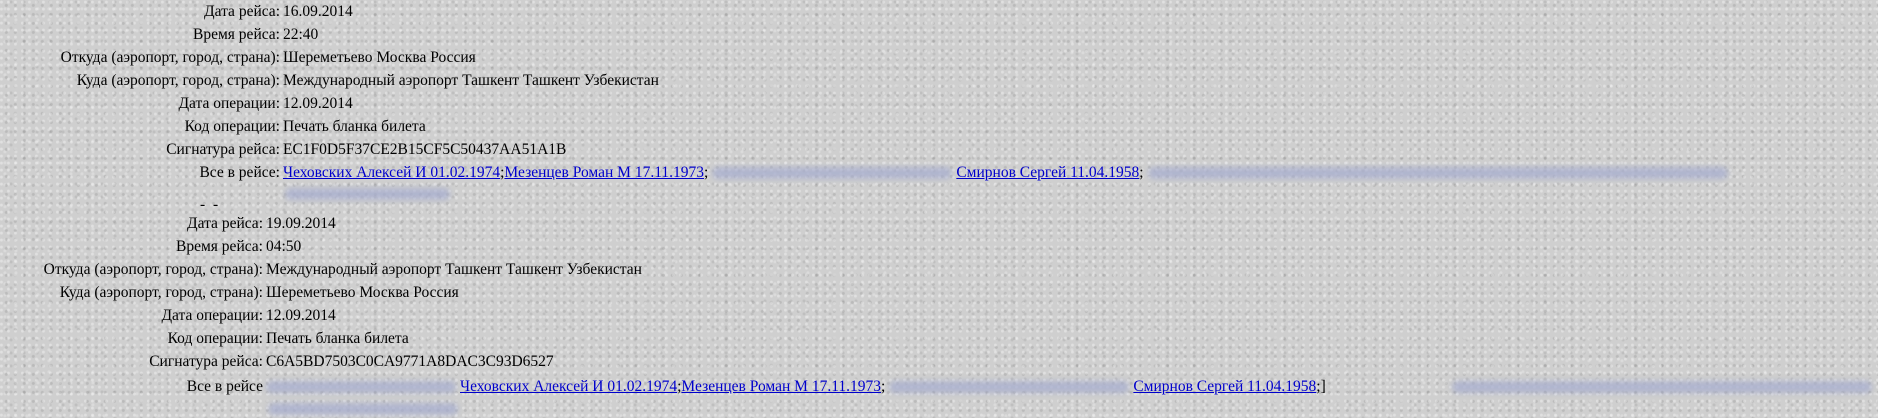 The image size is (1878, 418). Describe the element at coordinates (1323, 386) in the screenshot. I see `trailing-mark: ]` at that location.